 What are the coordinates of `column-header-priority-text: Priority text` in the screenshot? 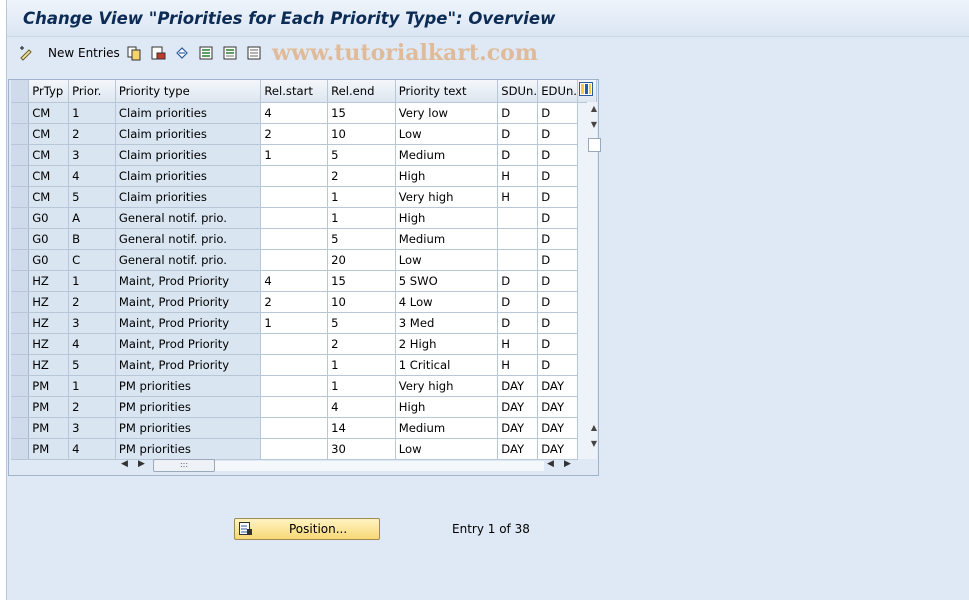 It's located at (447, 91).